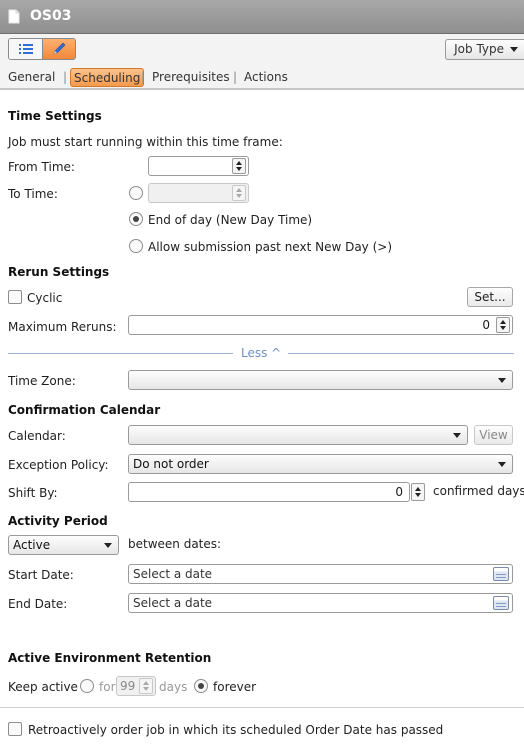 This screenshot has width=524, height=745. I want to click on list-icon, so click(26, 49).